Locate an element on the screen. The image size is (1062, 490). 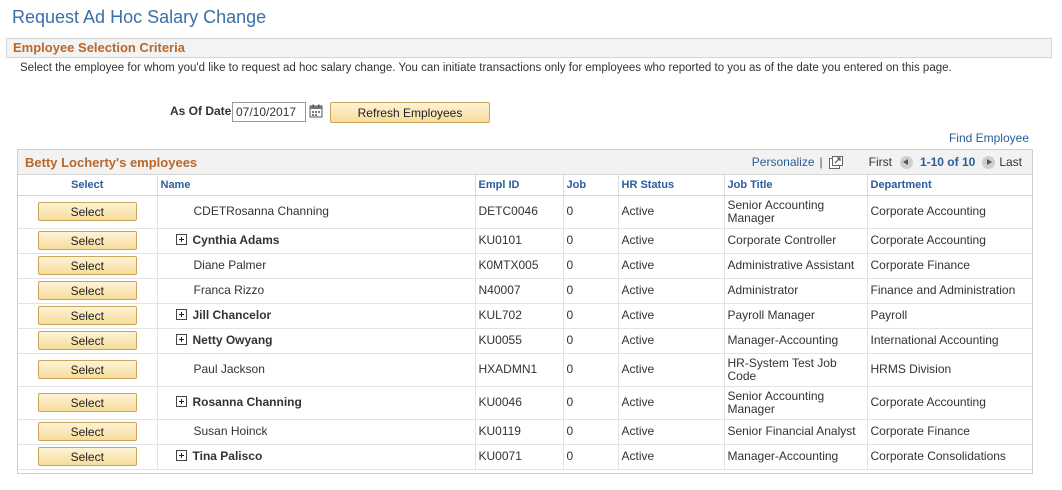
employee-name-cell: CDETRosanna Channing is located at coordinates (315, 212).